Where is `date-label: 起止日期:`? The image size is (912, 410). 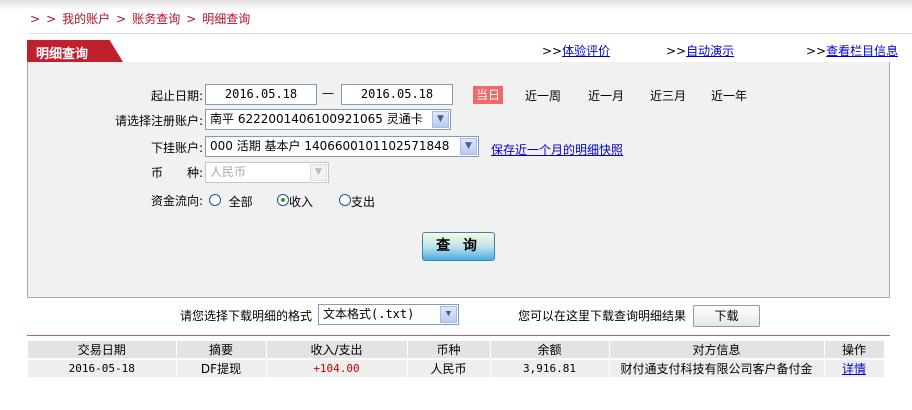
date-label: 起止日期: is located at coordinates (176, 96).